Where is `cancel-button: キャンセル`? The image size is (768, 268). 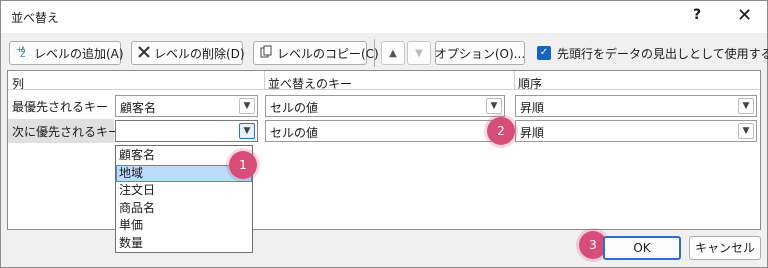
cancel-button: キャンセル is located at coordinates (725, 248).